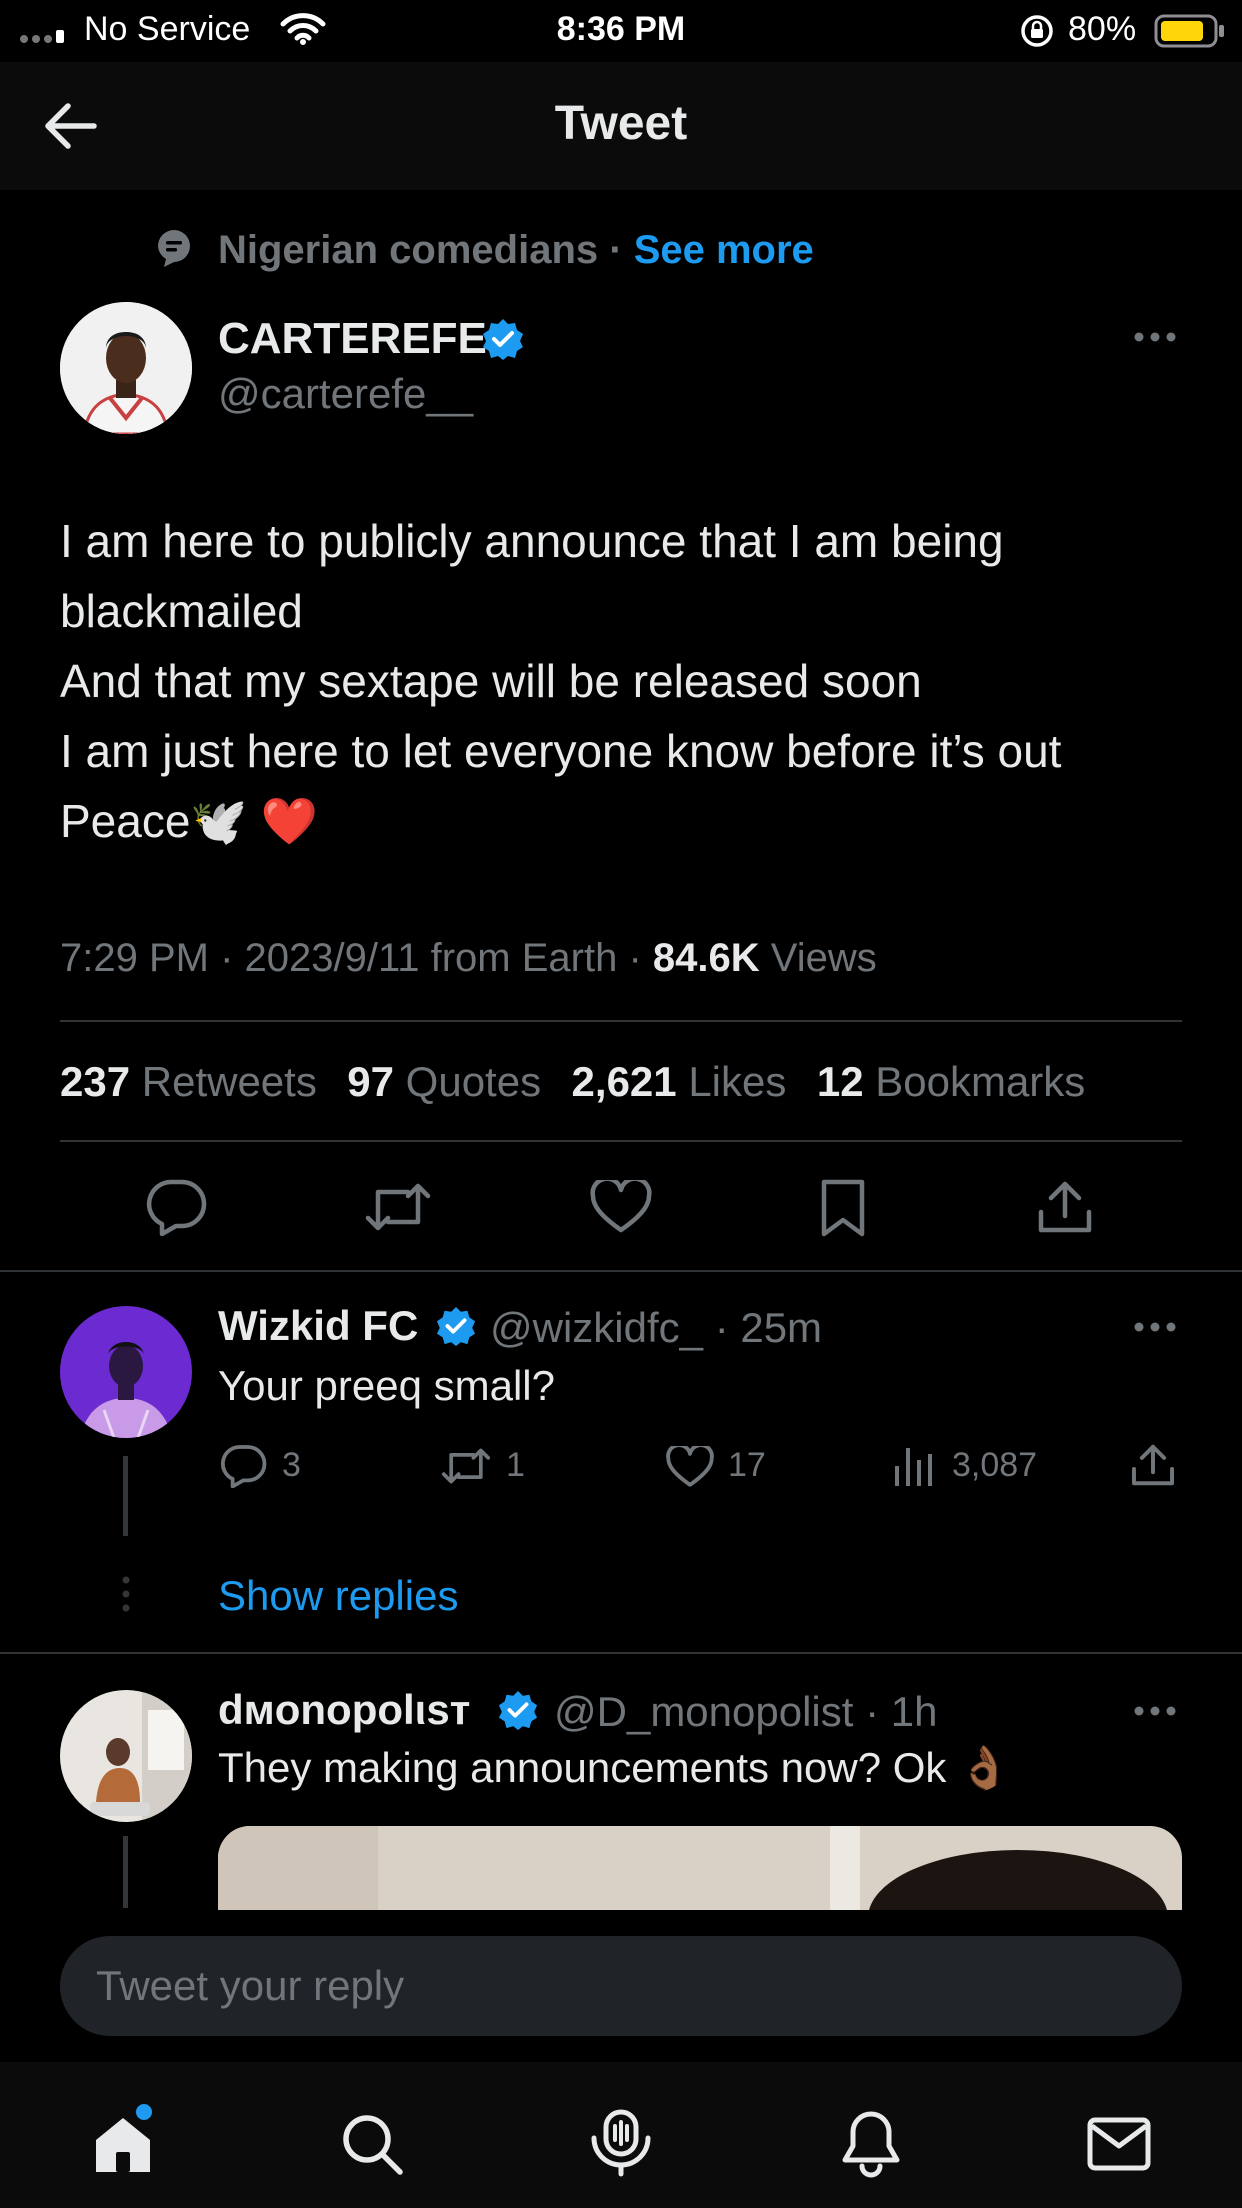 The width and height of the screenshot is (1242, 2208). What do you see at coordinates (840, 1081) in the screenshot?
I see `bookmarks-count: 12` at bounding box center [840, 1081].